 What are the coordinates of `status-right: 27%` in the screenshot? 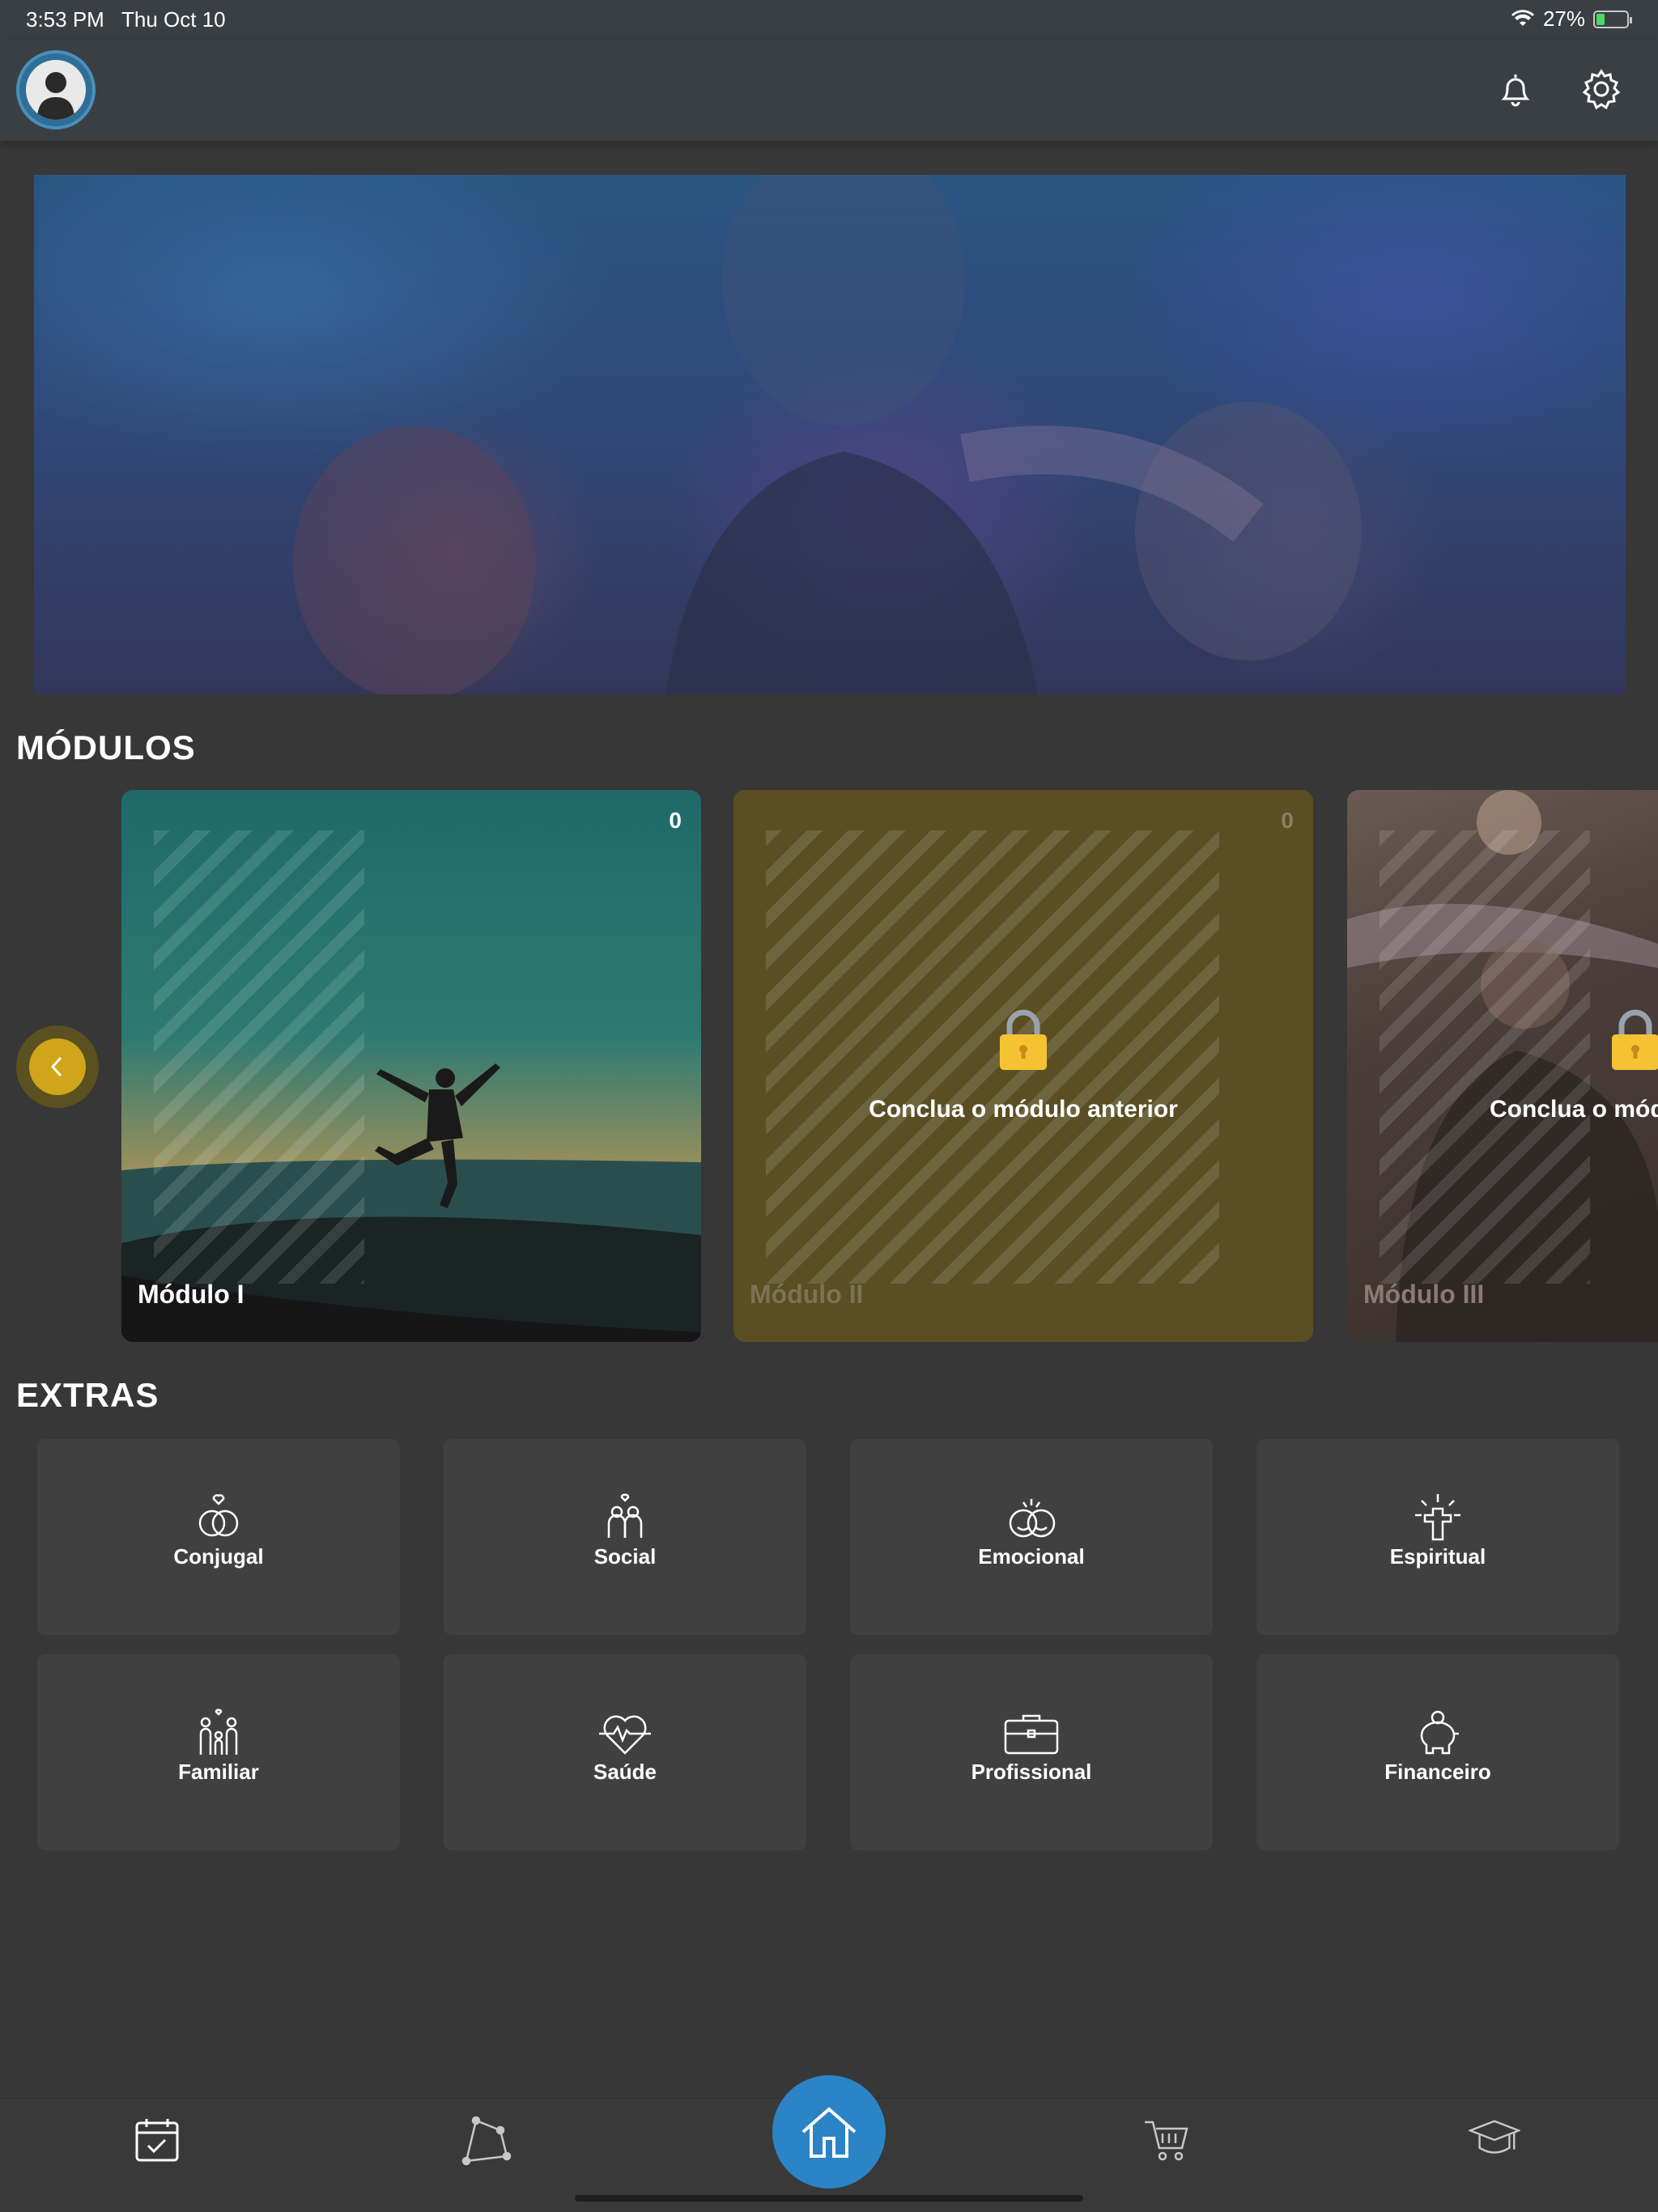 It's located at (1571, 19).